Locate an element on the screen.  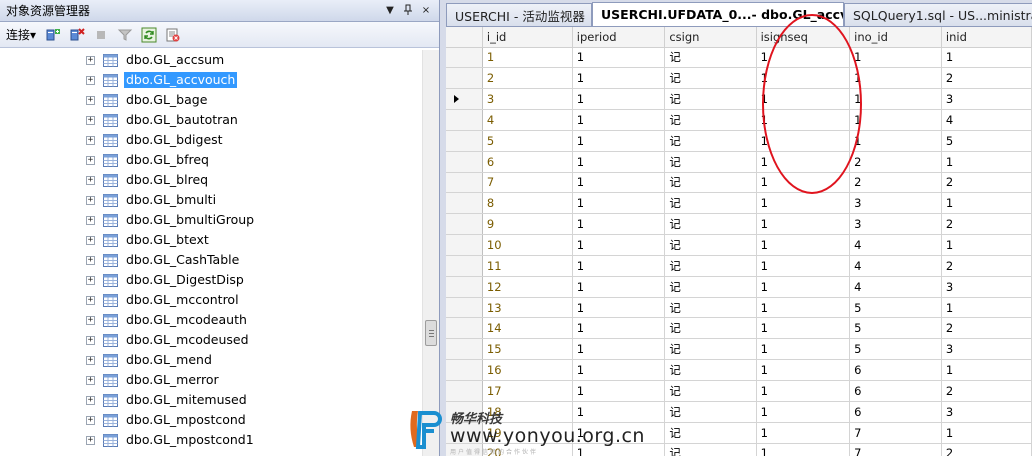
tree-node-table: + dbo.GL_accsum is located at coordinates (211, 60).